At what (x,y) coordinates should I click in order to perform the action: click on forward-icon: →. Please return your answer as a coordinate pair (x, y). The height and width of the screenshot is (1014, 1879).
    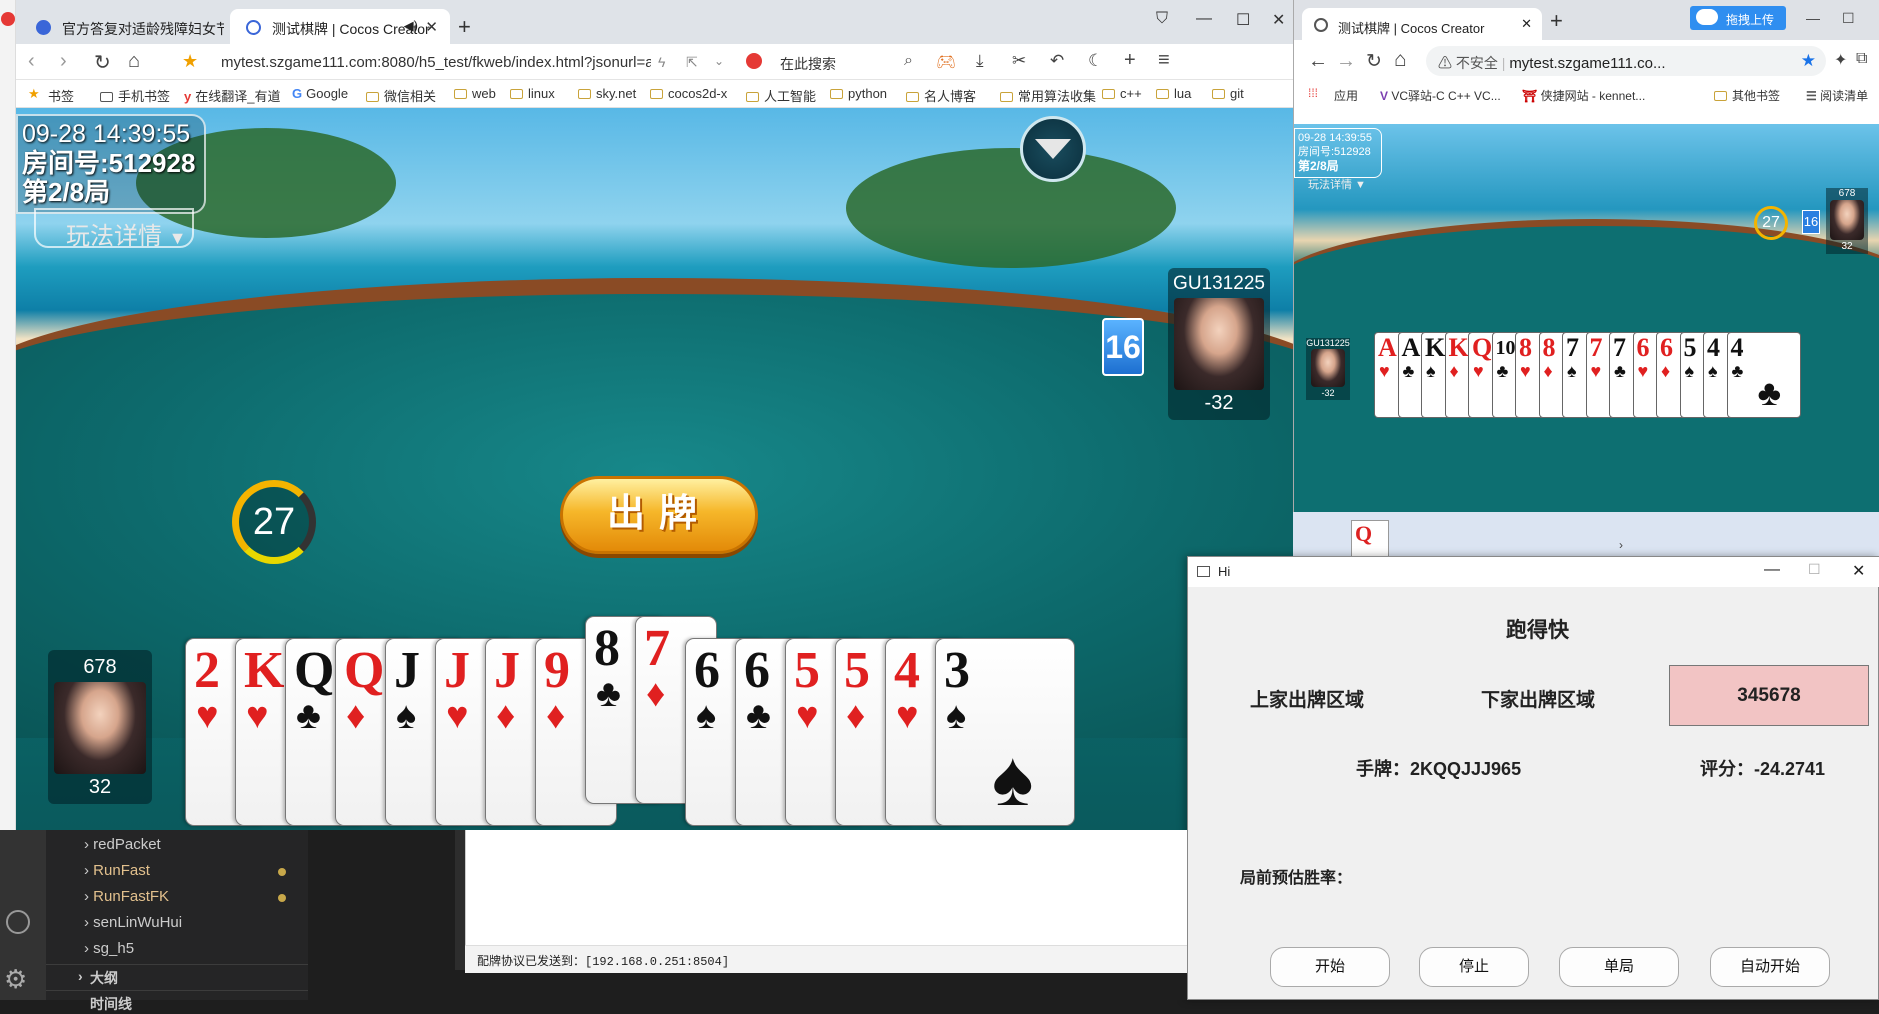
    Looking at the image, I should click on (1346, 61).